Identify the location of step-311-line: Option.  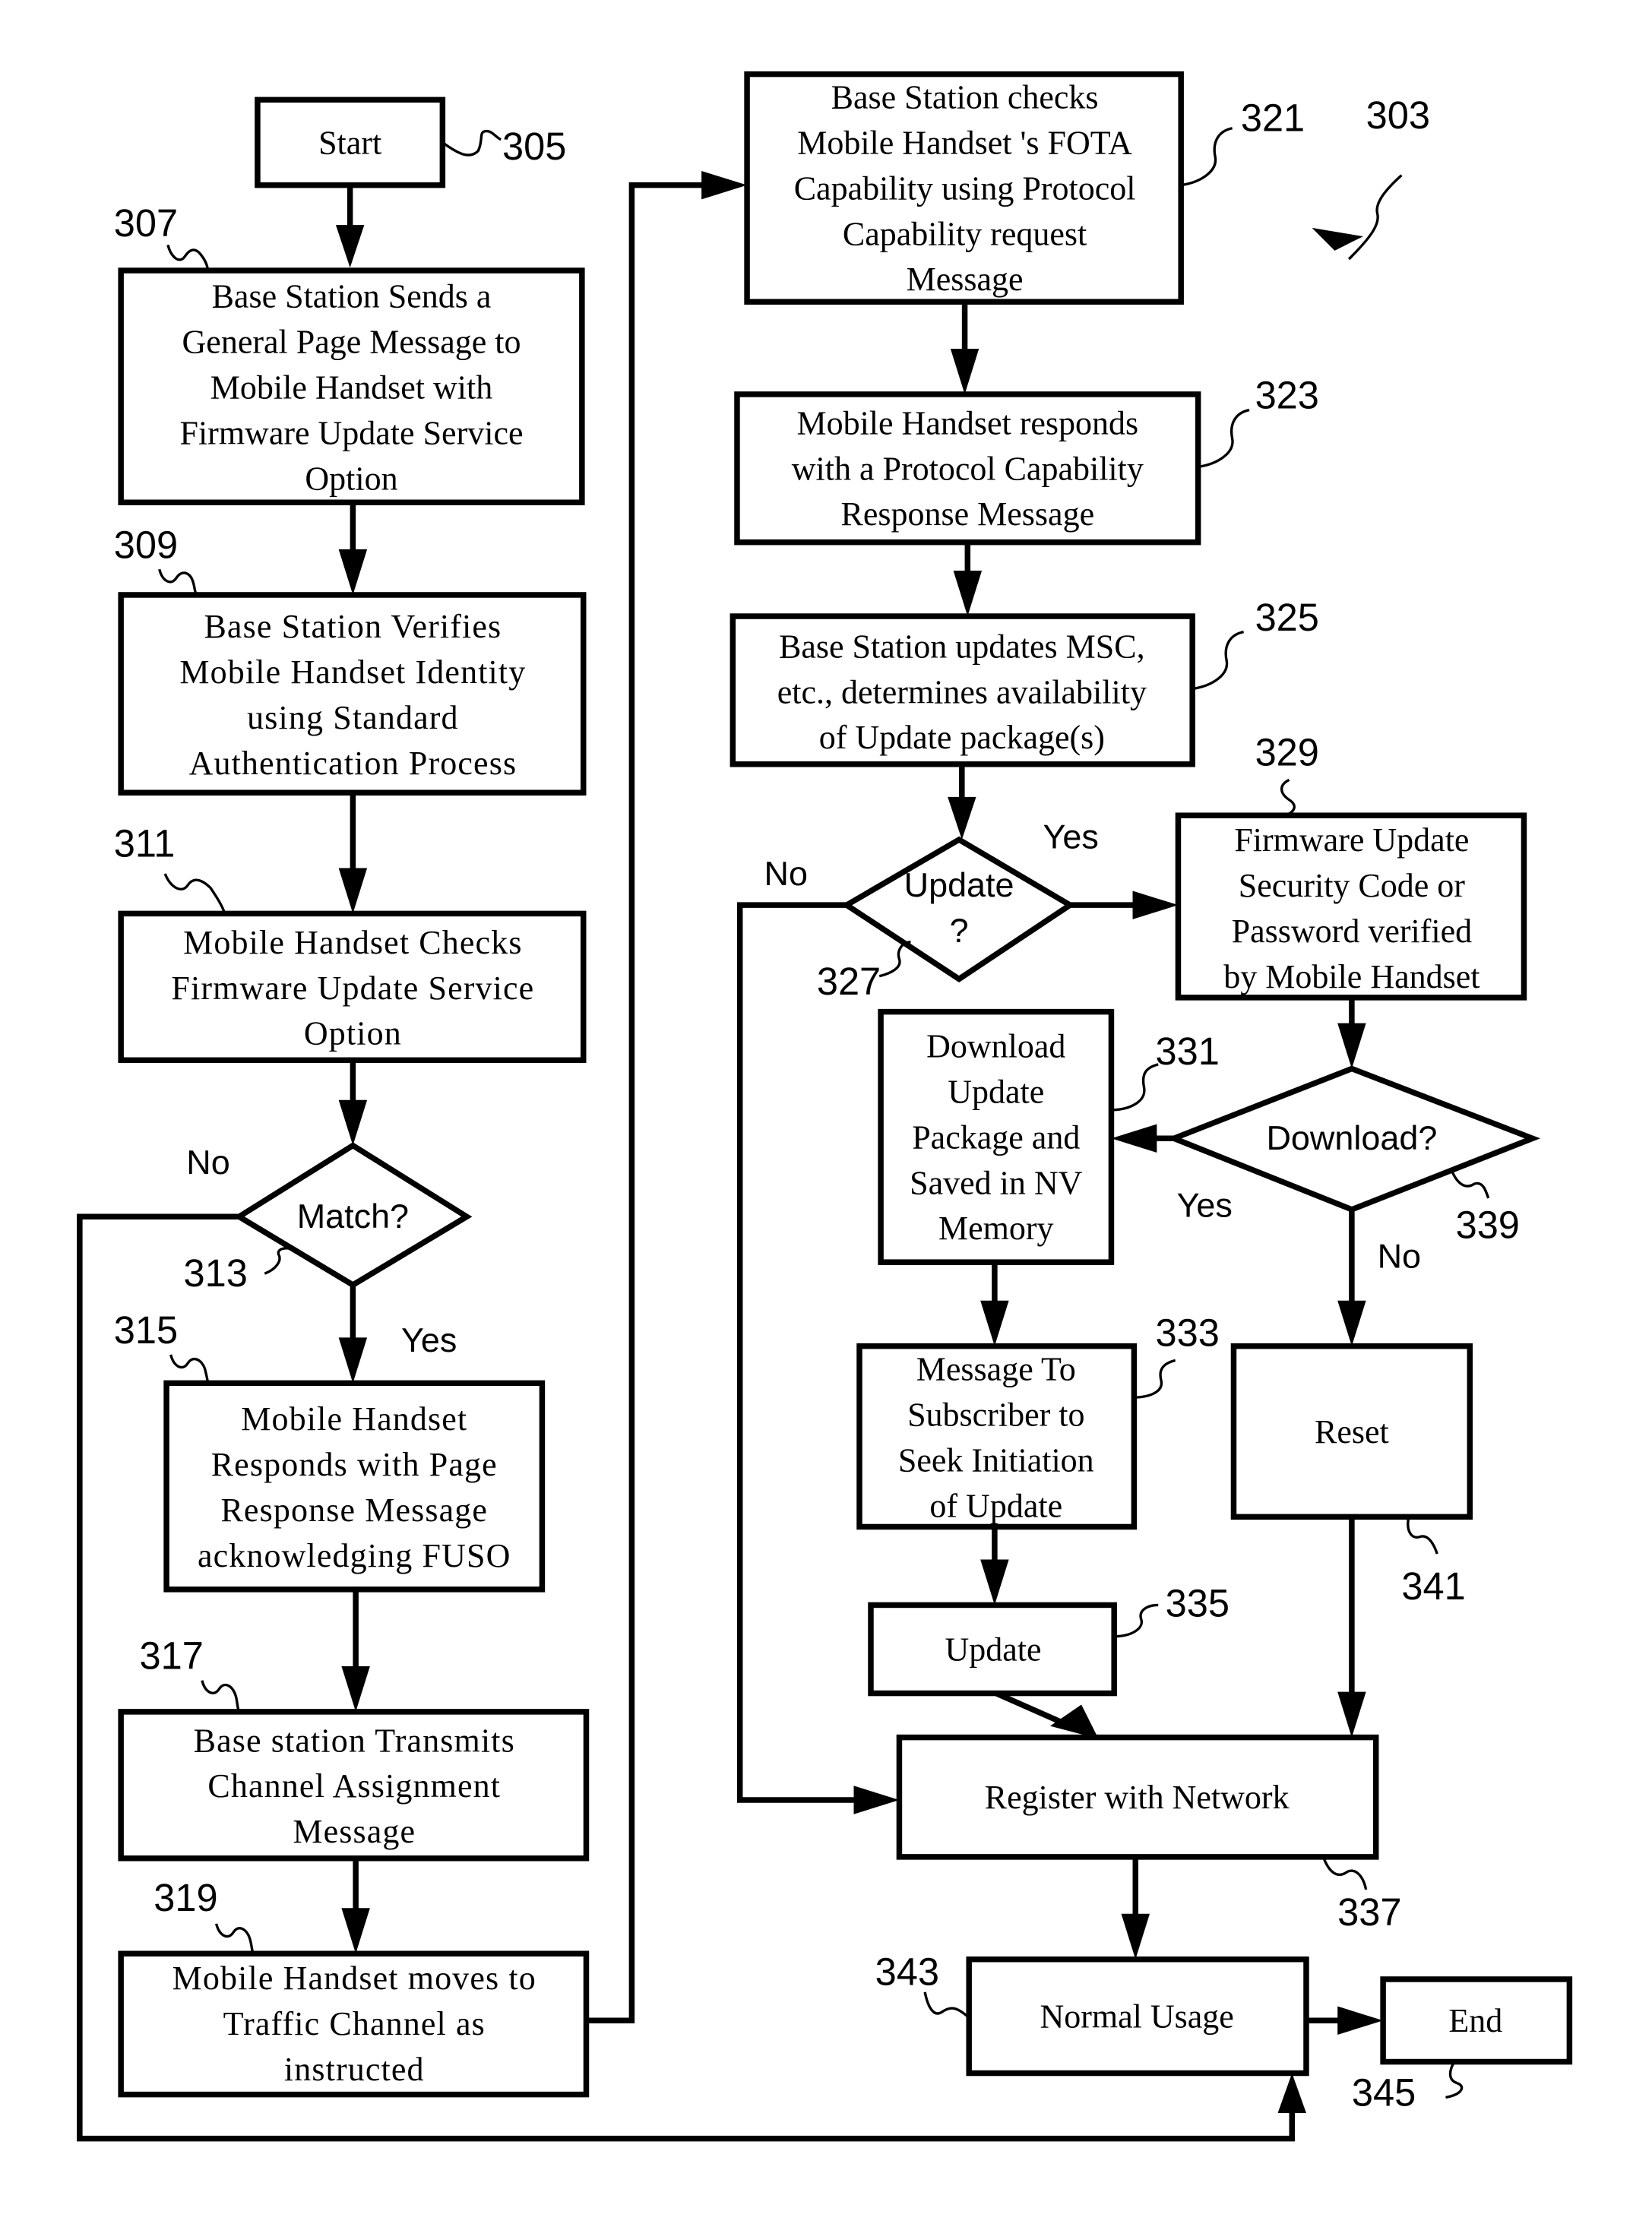
(353, 1033).